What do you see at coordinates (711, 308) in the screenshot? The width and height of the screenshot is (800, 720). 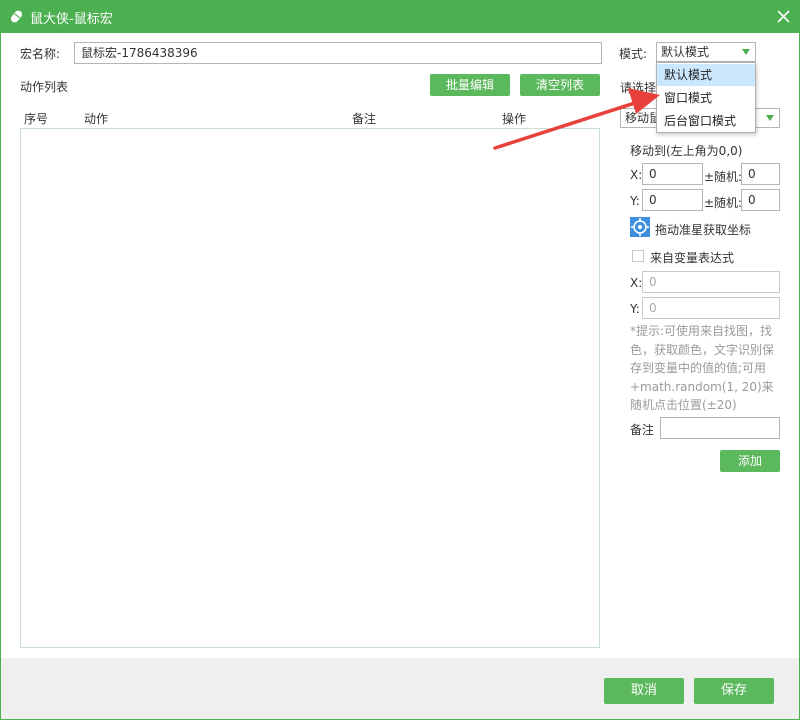 I see `var-y-input: 0` at bounding box center [711, 308].